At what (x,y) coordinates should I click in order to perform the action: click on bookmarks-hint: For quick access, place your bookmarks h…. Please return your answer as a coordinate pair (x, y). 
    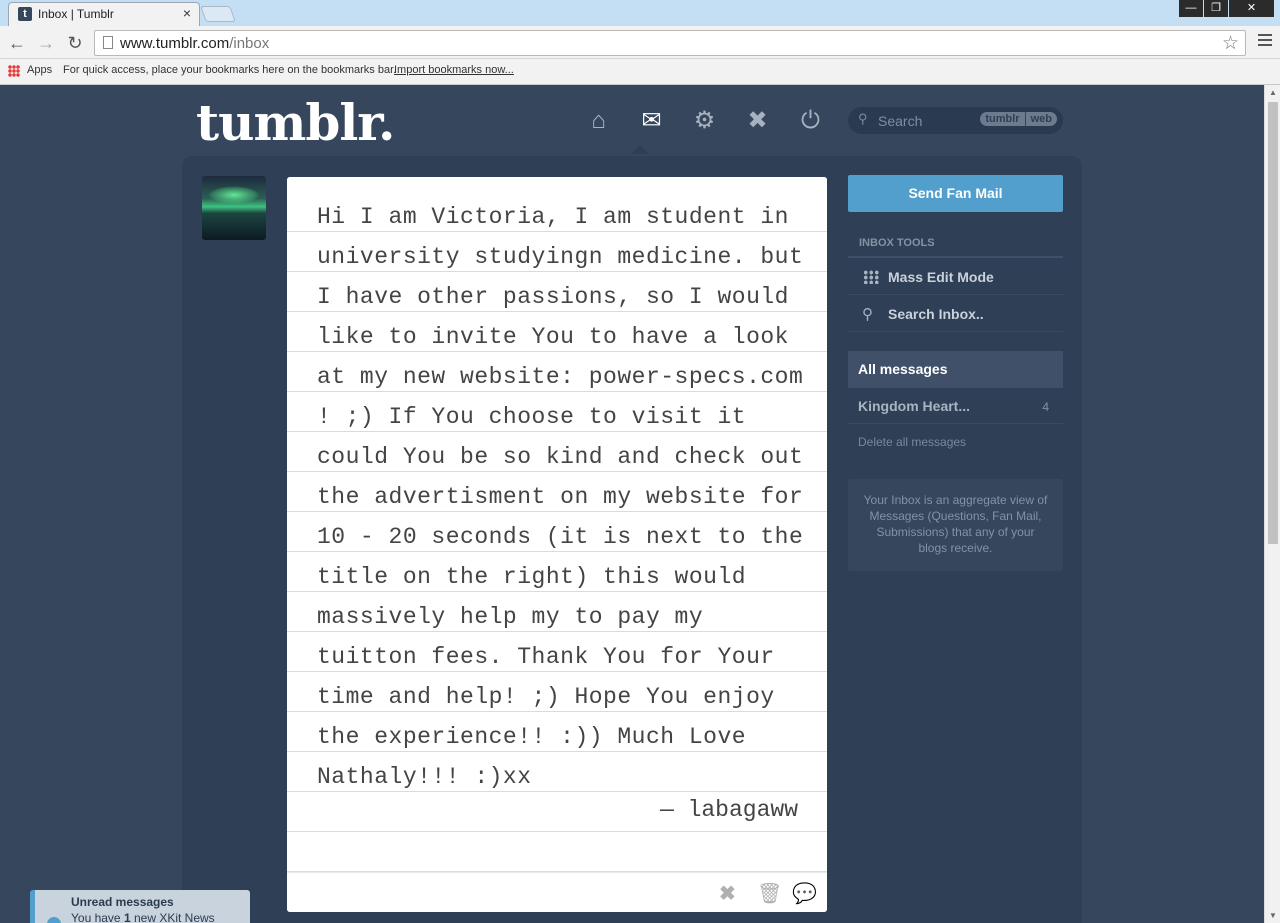
    Looking at the image, I should click on (230, 70).